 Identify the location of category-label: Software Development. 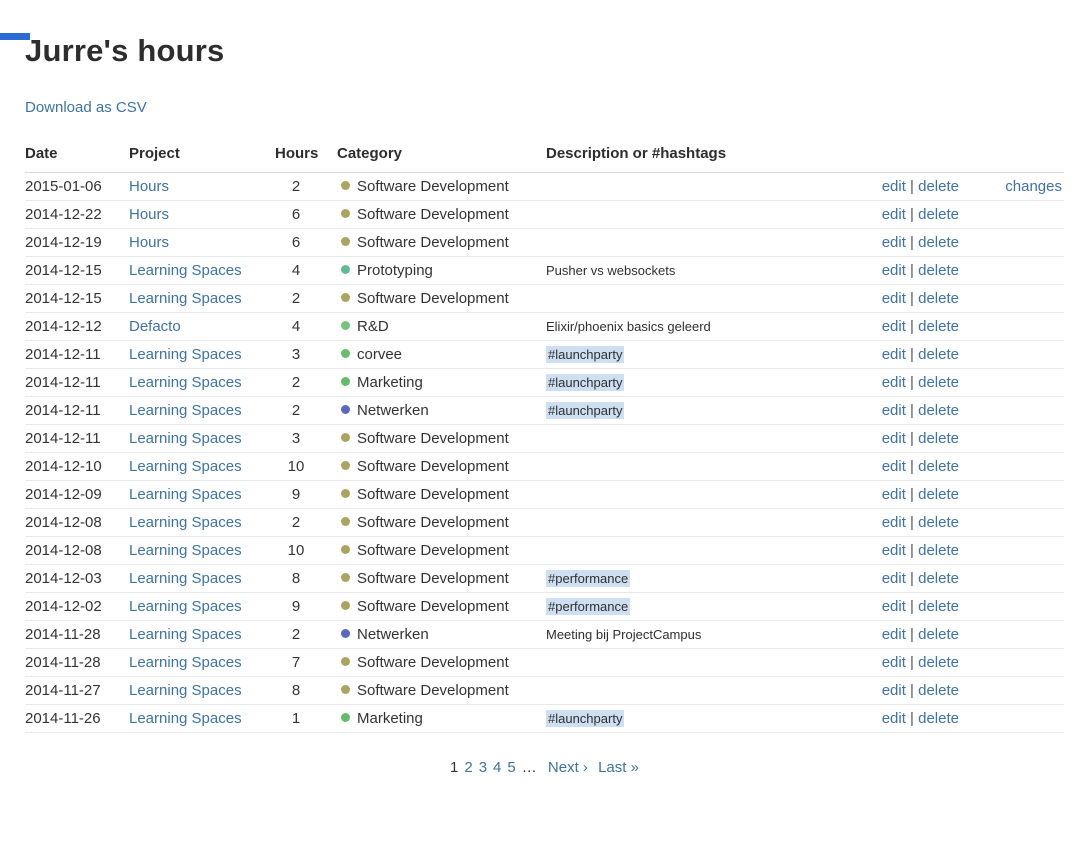
(433, 186).